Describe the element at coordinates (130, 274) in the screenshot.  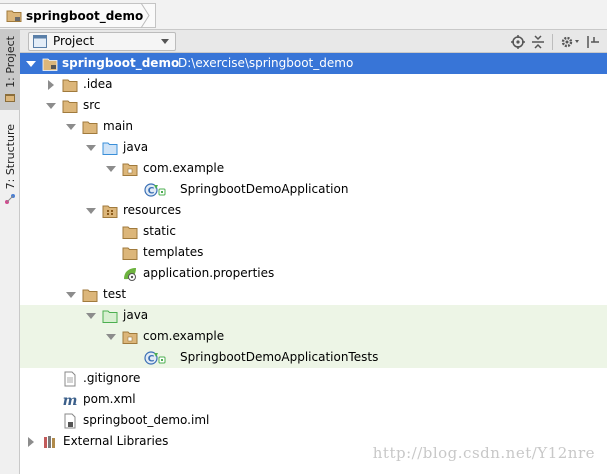
I see `spring-properties-icon` at that location.